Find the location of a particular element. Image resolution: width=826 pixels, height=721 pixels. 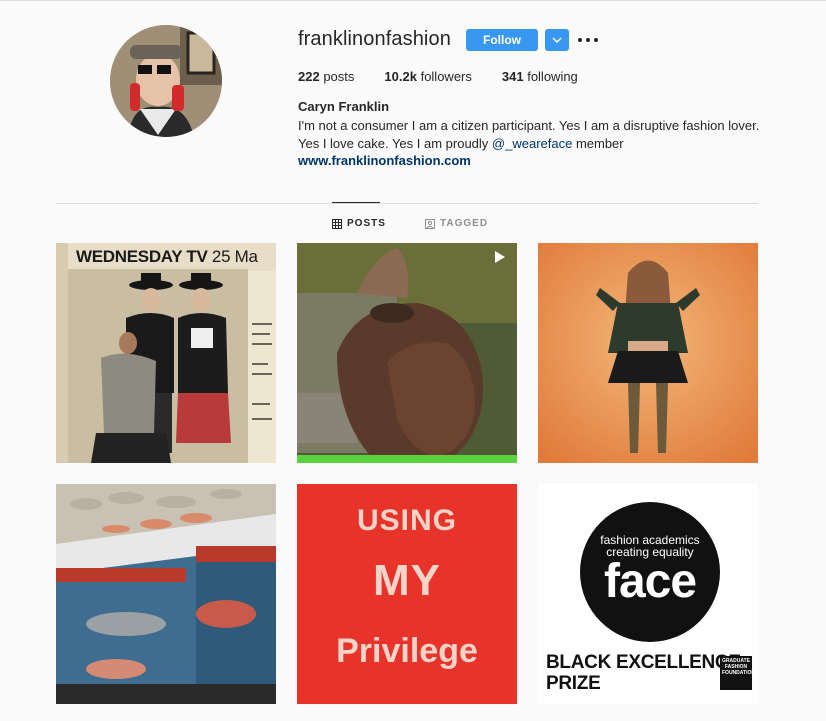

tab-posts: POSTS is located at coordinates (359, 223).